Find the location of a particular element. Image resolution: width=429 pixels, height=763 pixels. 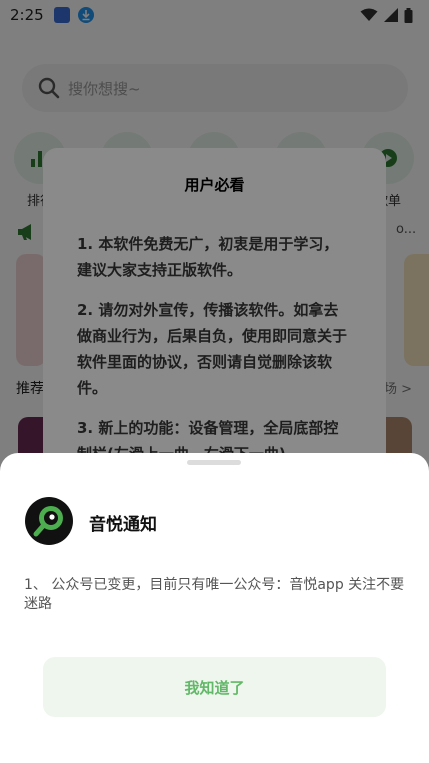

drag-handle is located at coordinates (214, 462).